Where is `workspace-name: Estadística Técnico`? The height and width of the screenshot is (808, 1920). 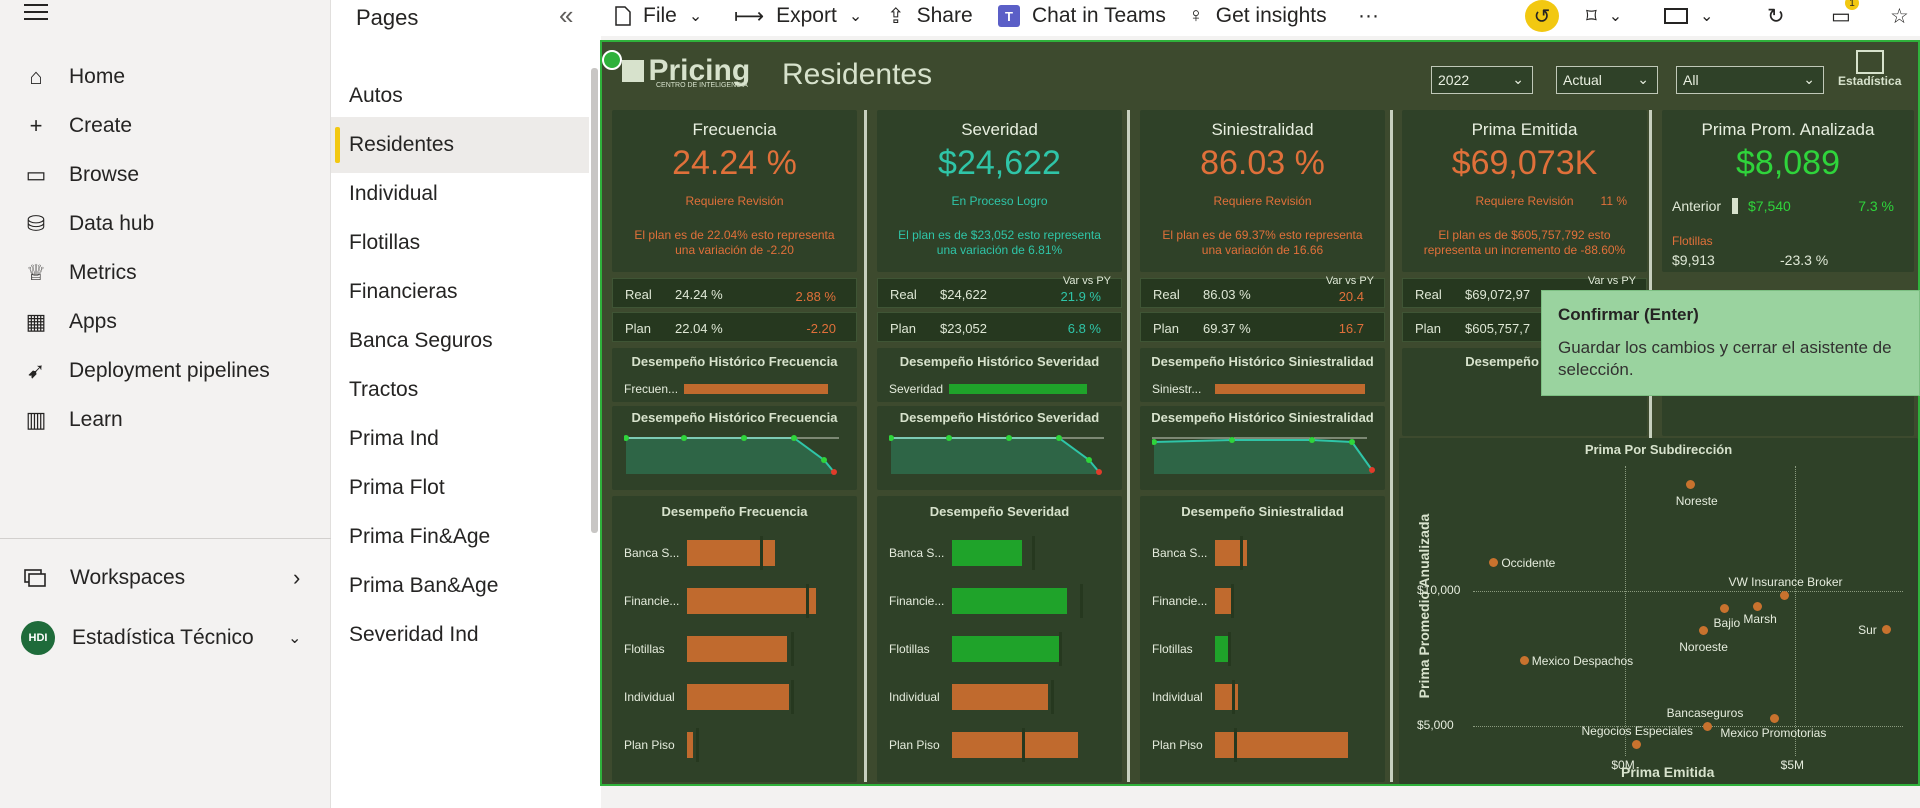
workspace-name: Estadística Técnico is located at coordinates (163, 637).